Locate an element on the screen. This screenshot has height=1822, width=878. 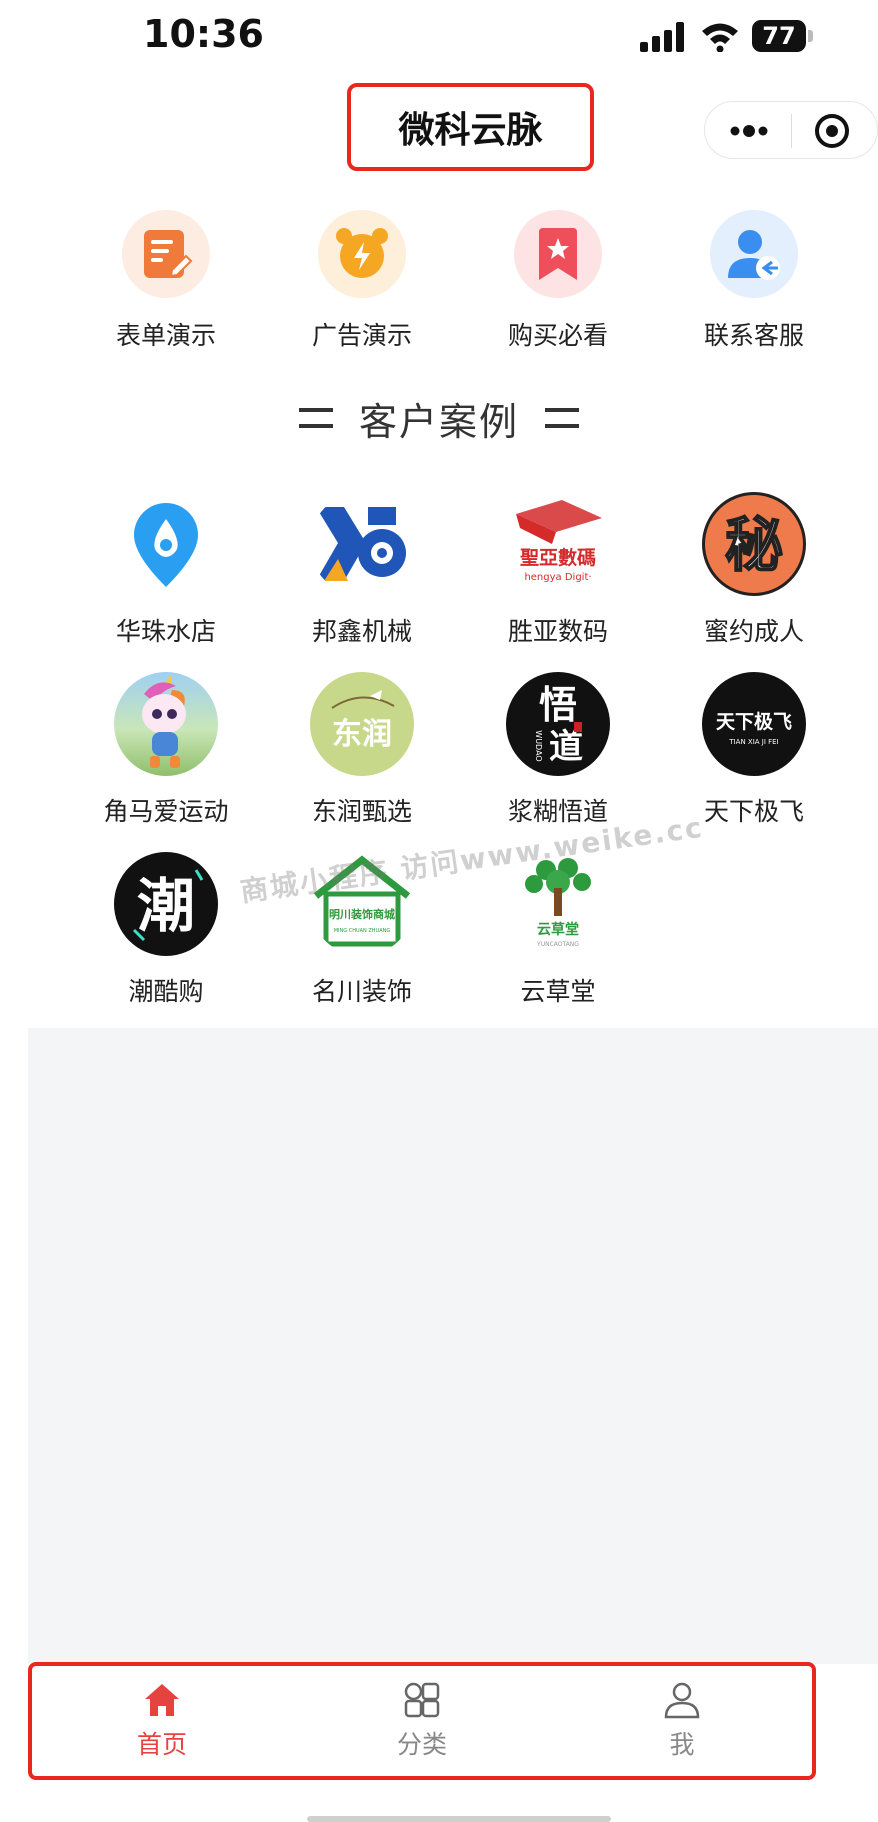
cellular-signal-icon is located at coordinates (662, 37).